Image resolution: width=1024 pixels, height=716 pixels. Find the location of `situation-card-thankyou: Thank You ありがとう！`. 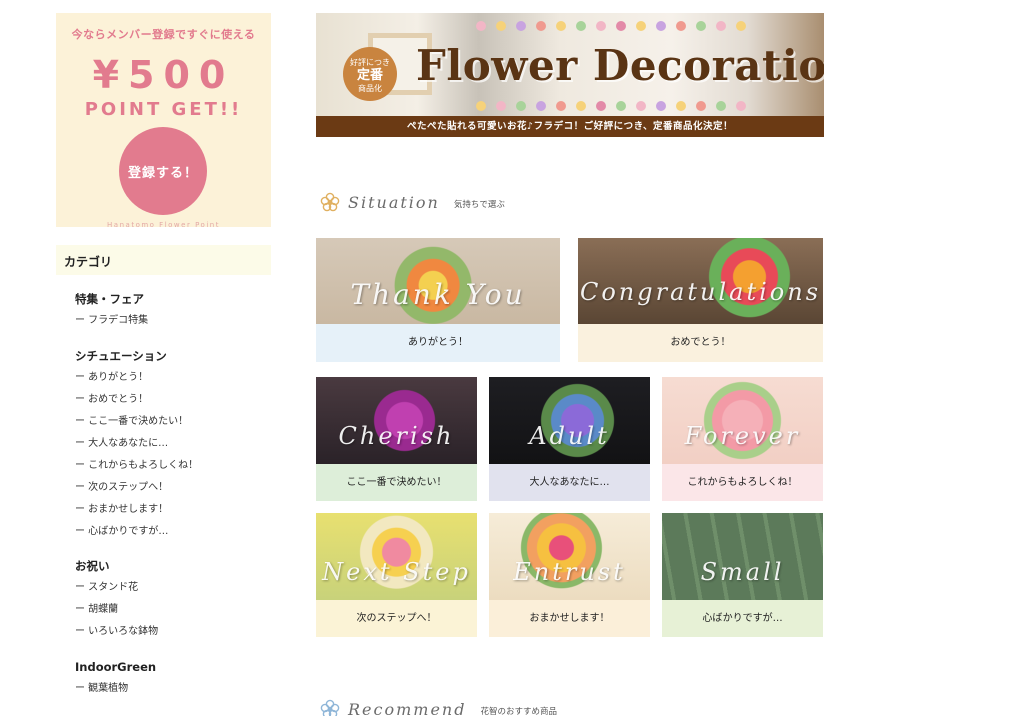

situation-card-thankyou: Thank You ありがとう！ is located at coordinates (438, 300).